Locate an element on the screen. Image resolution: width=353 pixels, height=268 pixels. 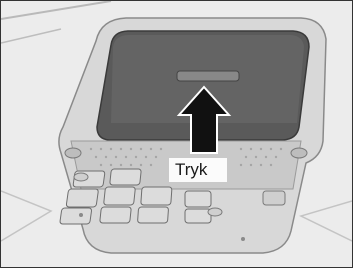
sunshade-tab is located at coordinates (208, 76).